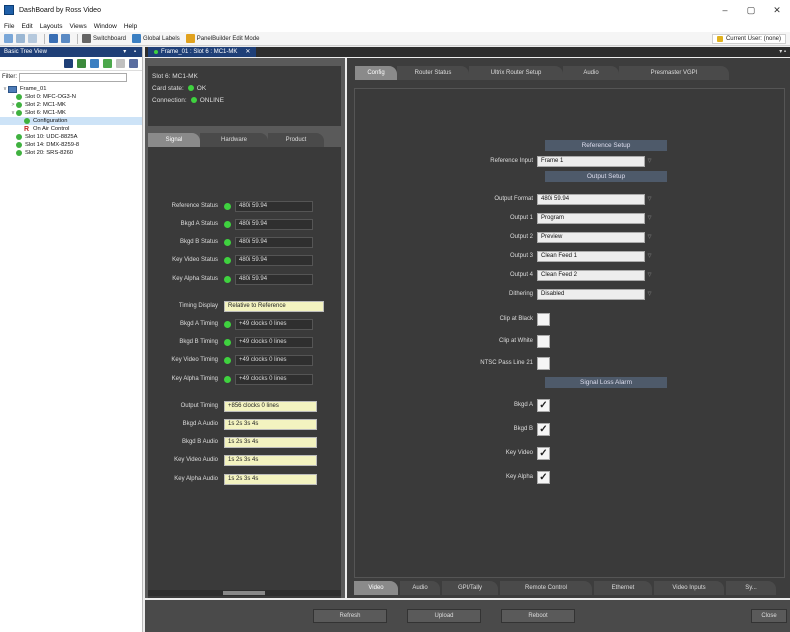  What do you see at coordinates (131, 52) in the screenshot?
I see `panel-pin-close-icon: ▾ ▪` at bounding box center [131, 52].